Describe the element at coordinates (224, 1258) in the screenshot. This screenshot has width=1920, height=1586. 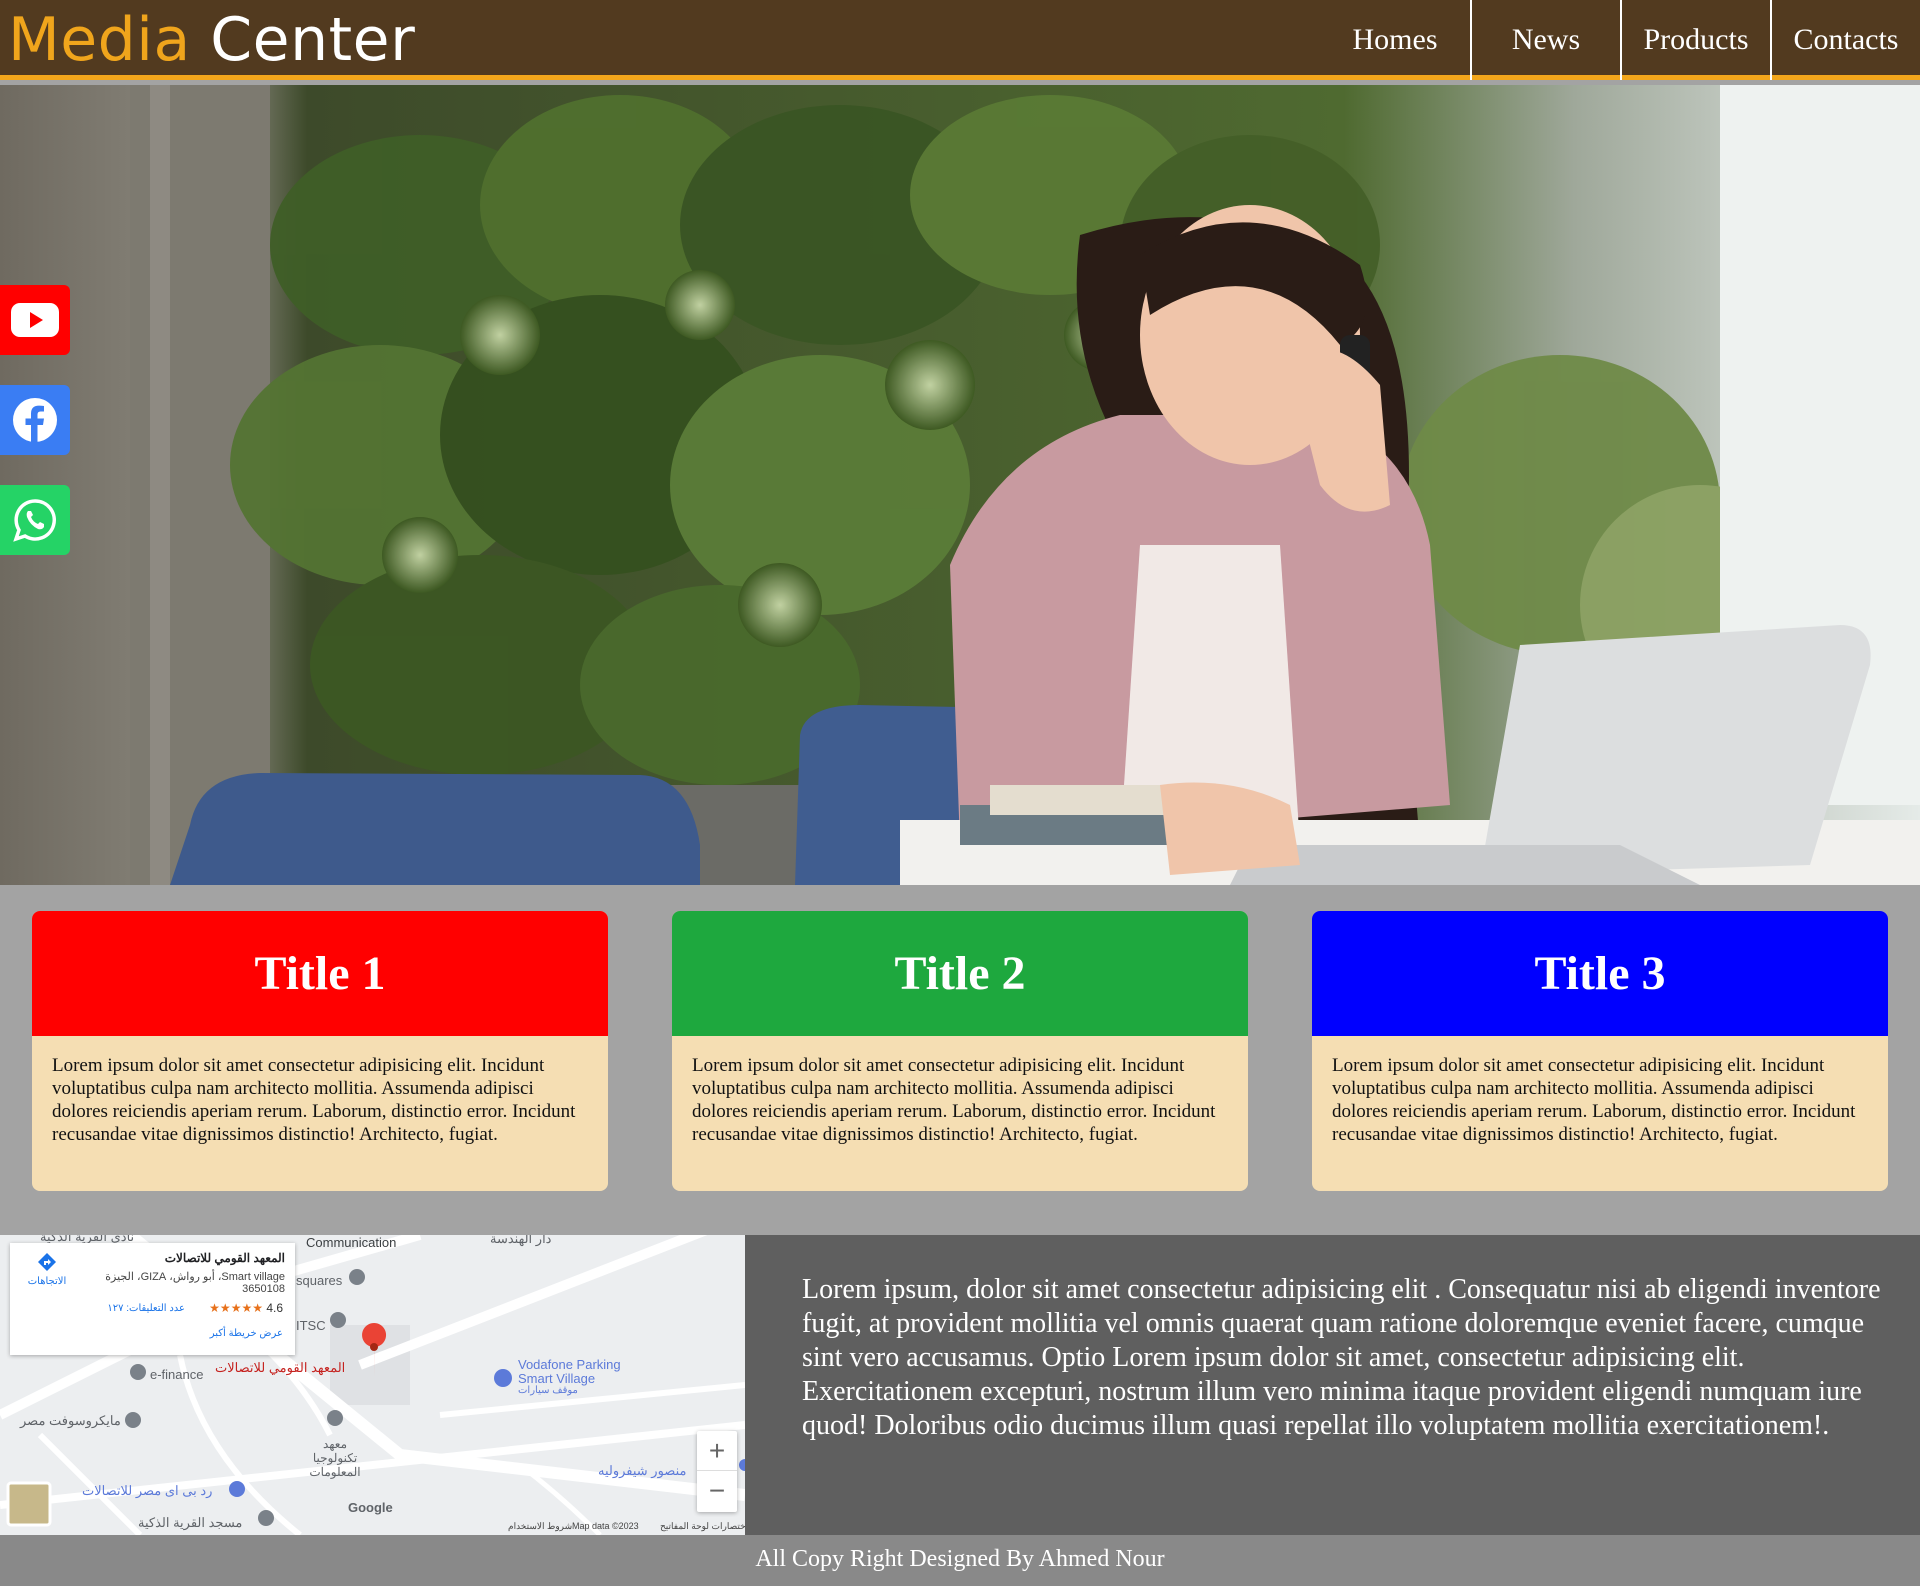
I see `map-place-name: المعهد القومي للاتصالات` at that location.